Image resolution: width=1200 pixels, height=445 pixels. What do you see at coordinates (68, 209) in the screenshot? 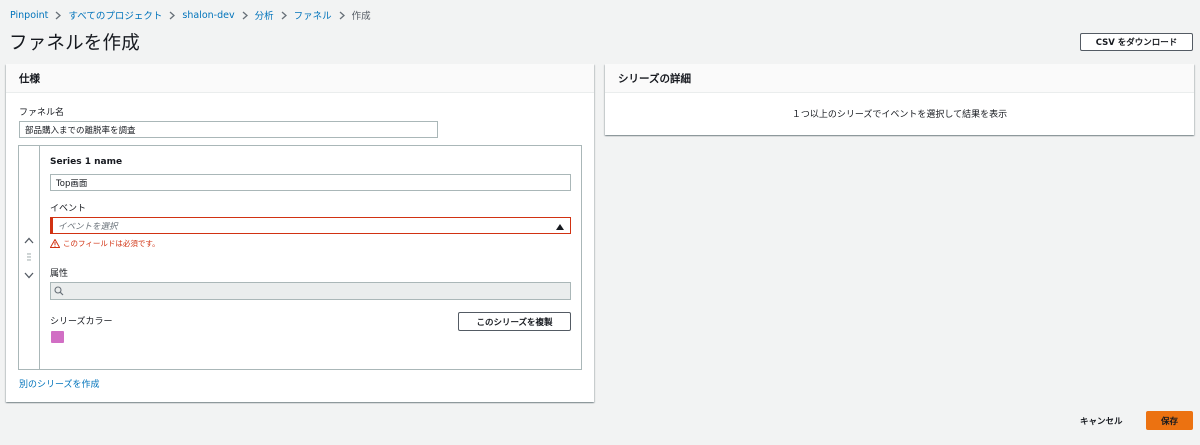
I see `event-label: イベント` at bounding box center [68, 209].